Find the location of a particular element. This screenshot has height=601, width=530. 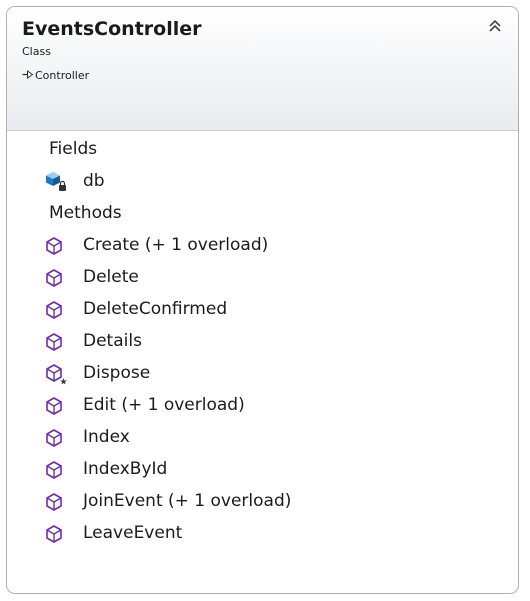

private-field-icon is located at coordinates (56, 182).